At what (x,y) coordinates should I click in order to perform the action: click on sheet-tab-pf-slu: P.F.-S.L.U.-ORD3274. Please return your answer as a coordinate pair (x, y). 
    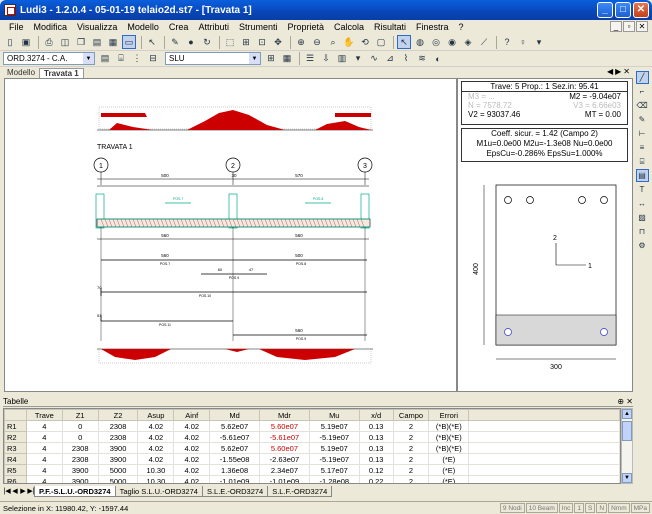
    Looking at the image, I should click on (75, 491).